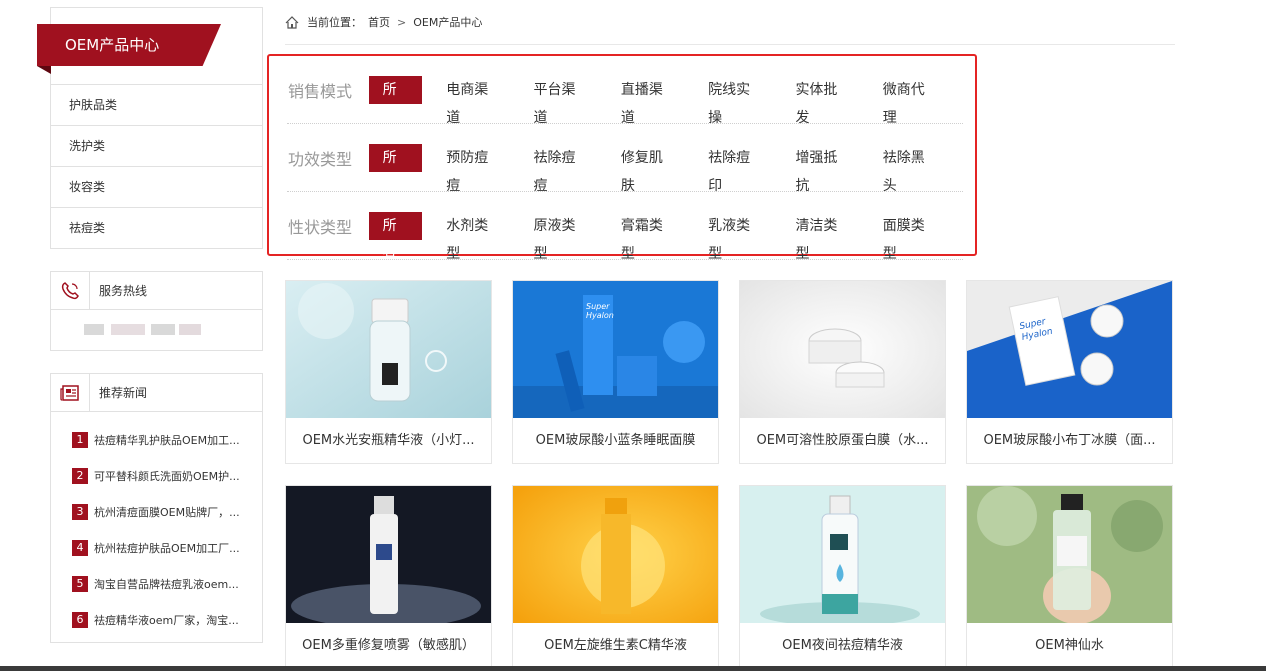  I want to click on product-title: OEM多重修复喷雾（敏感肌）, so click(388, 645).